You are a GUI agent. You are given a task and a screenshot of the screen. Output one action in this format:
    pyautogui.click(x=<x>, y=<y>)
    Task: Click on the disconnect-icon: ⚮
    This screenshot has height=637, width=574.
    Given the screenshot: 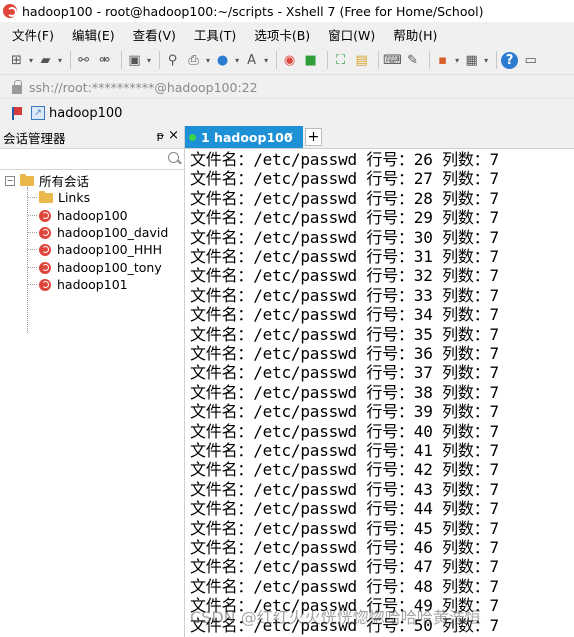 What is the action you would take?
    pyautogui.click(x=104, y=60)
    